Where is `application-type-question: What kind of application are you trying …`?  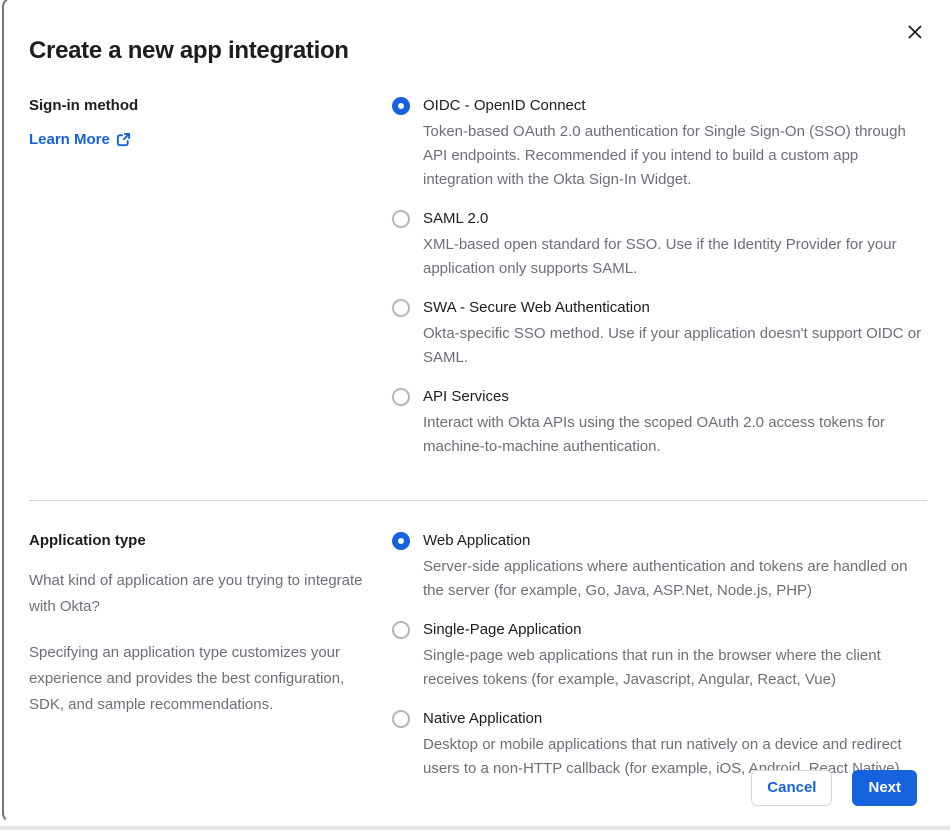
application-type-question: What kind of application are you trying … is located at coordinates (196, 593).